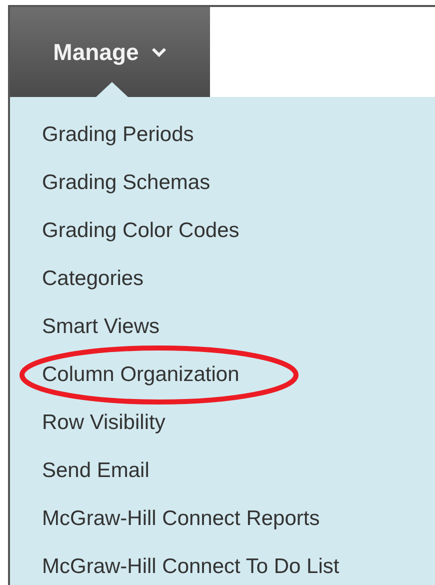 Image resolution: width=435 pixels, height=585 pixels. Describe the element at coordinates (191, 567) in the screenshot. I see `menu-item: McGraw-Hill Connect To Do List` at that location.